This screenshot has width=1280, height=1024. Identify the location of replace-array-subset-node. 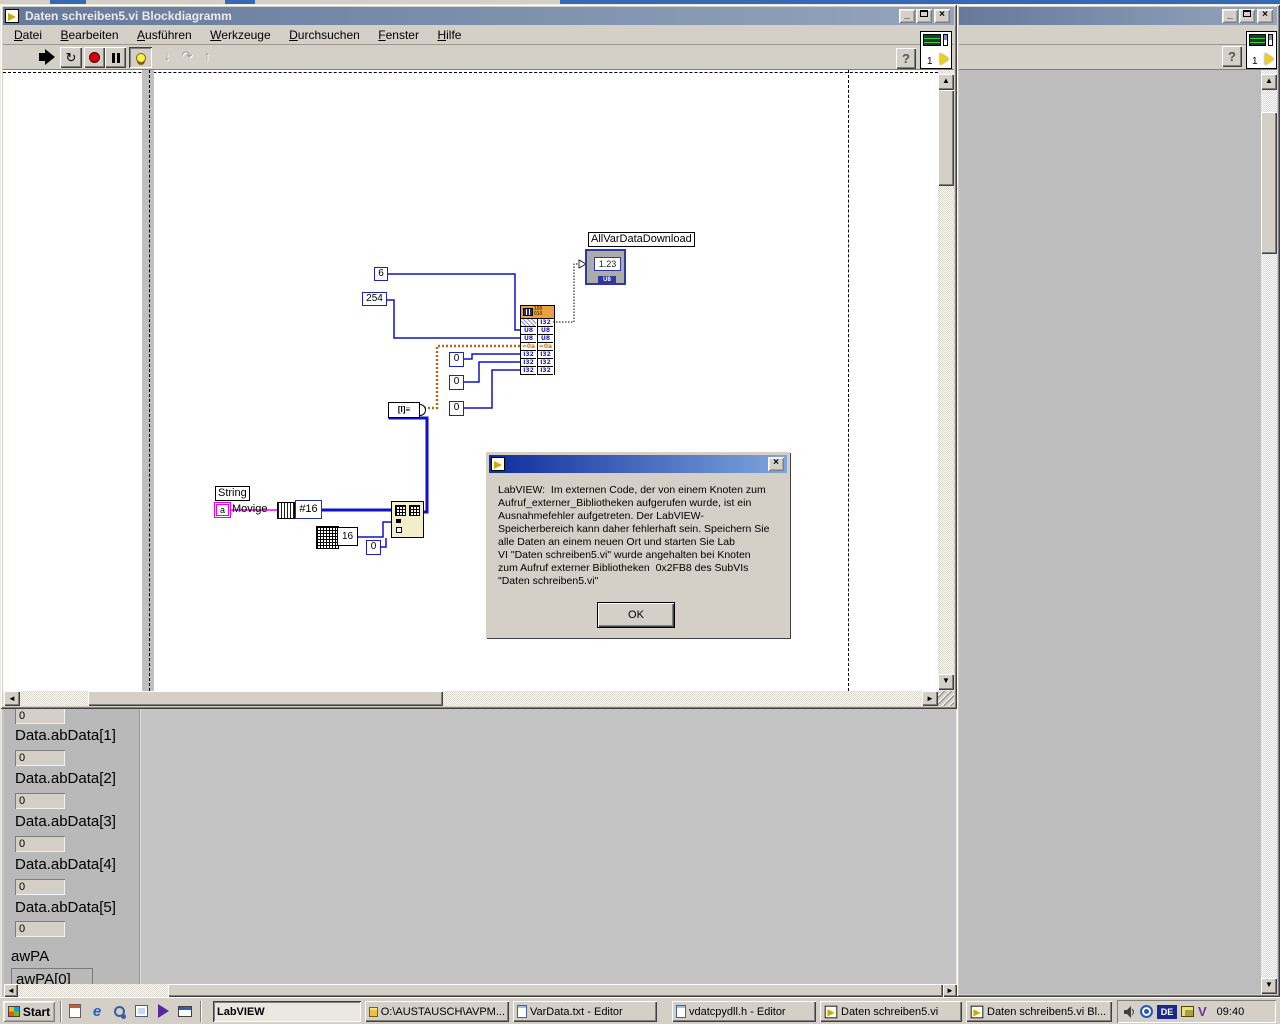
(407, 519).